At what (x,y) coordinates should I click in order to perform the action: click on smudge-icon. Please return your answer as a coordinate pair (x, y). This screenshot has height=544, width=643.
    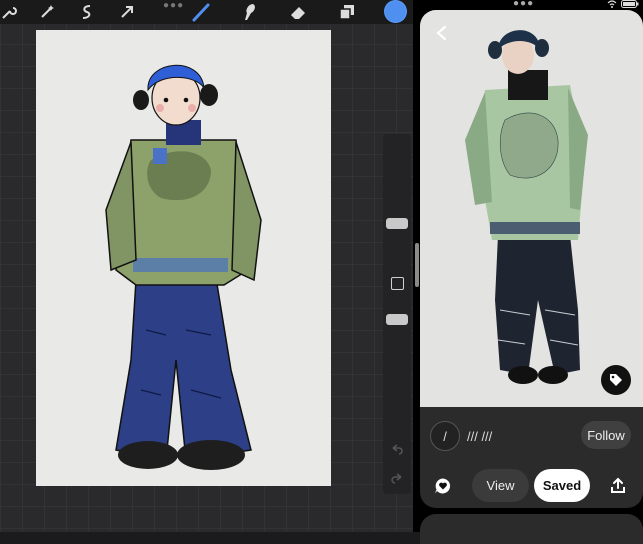
    Looking at the image, I should click on (249, 12).